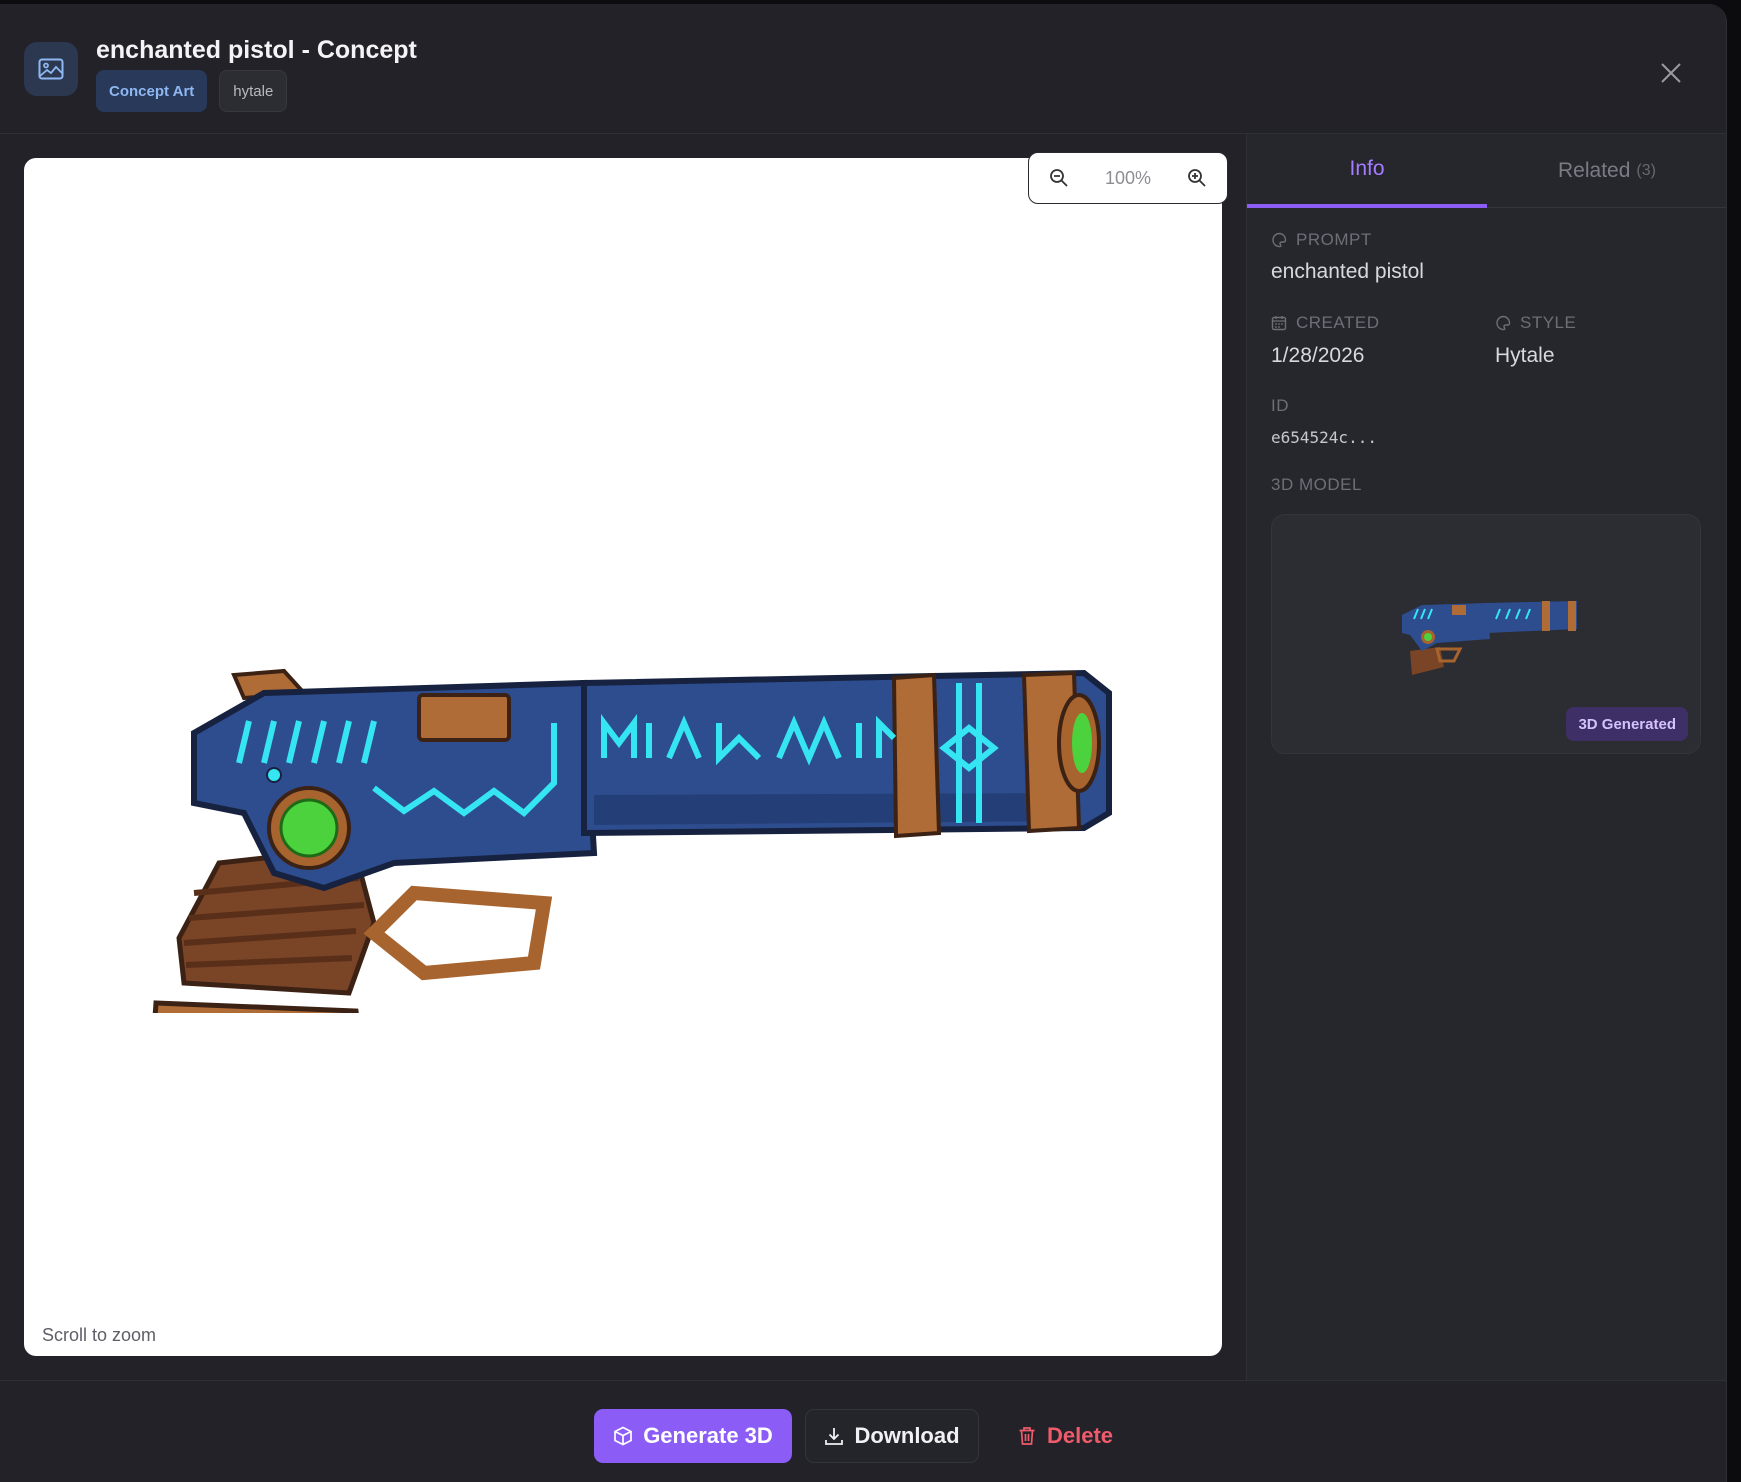 This screenshot has height=1482, width=1741. What do you see at coordinates (1594, 170) in the screenshot?
I see `tab-related-label: Related` at bounding box center [1594, 170].